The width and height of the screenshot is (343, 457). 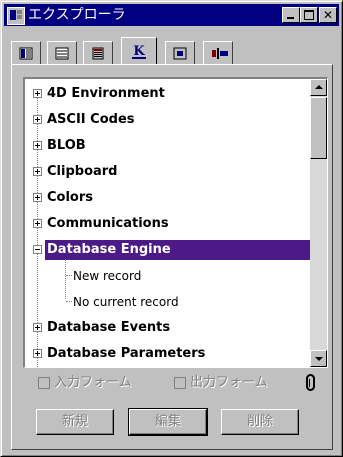 I want to click on tree-item: BLOB, so click(x=166, y=146).